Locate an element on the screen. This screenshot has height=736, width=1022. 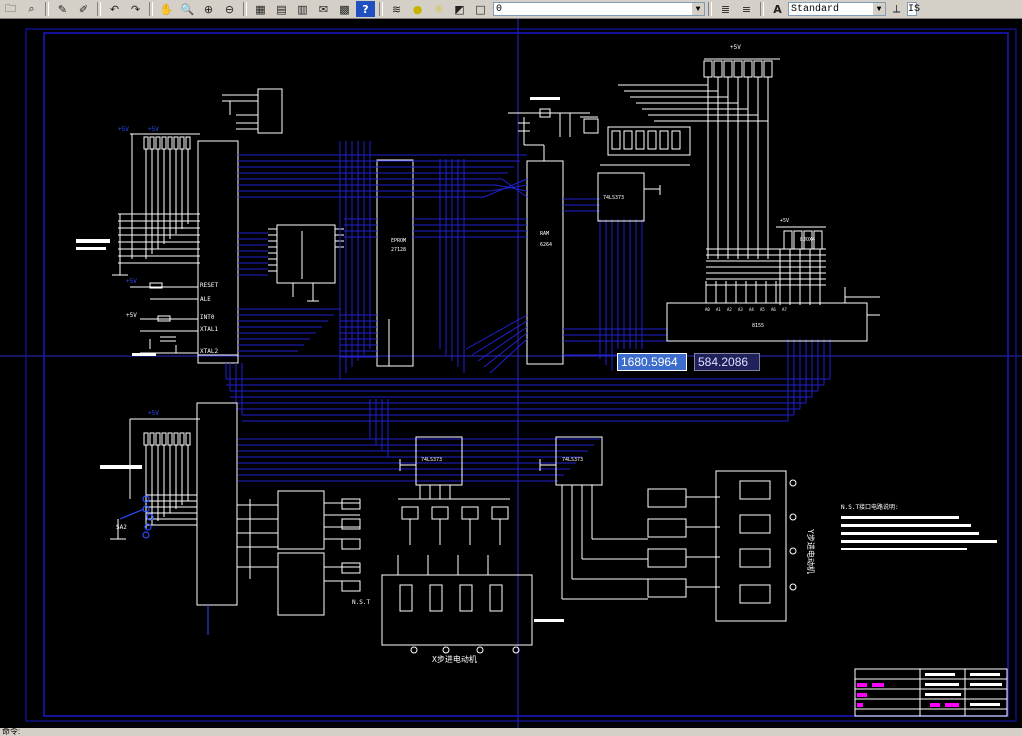
addr-pin-label: A1 is located at coordinates (718, 309).